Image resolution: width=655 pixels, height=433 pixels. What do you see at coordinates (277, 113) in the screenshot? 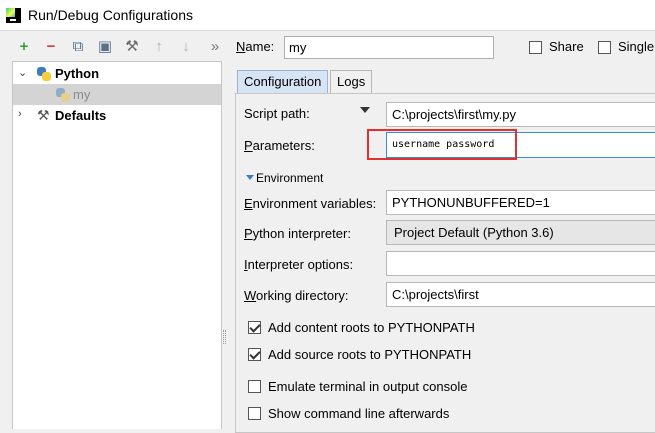
I see `script-path-label: Script path:` at bounding box center [277, 113].